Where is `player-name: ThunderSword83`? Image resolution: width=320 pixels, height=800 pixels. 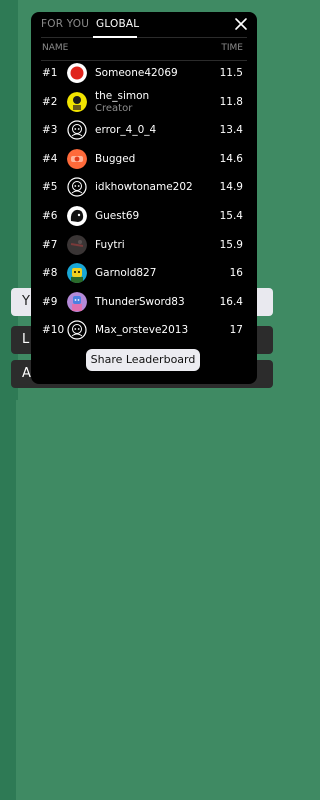
player-name: ThunderSword83 is located at coordinates (140, 301).